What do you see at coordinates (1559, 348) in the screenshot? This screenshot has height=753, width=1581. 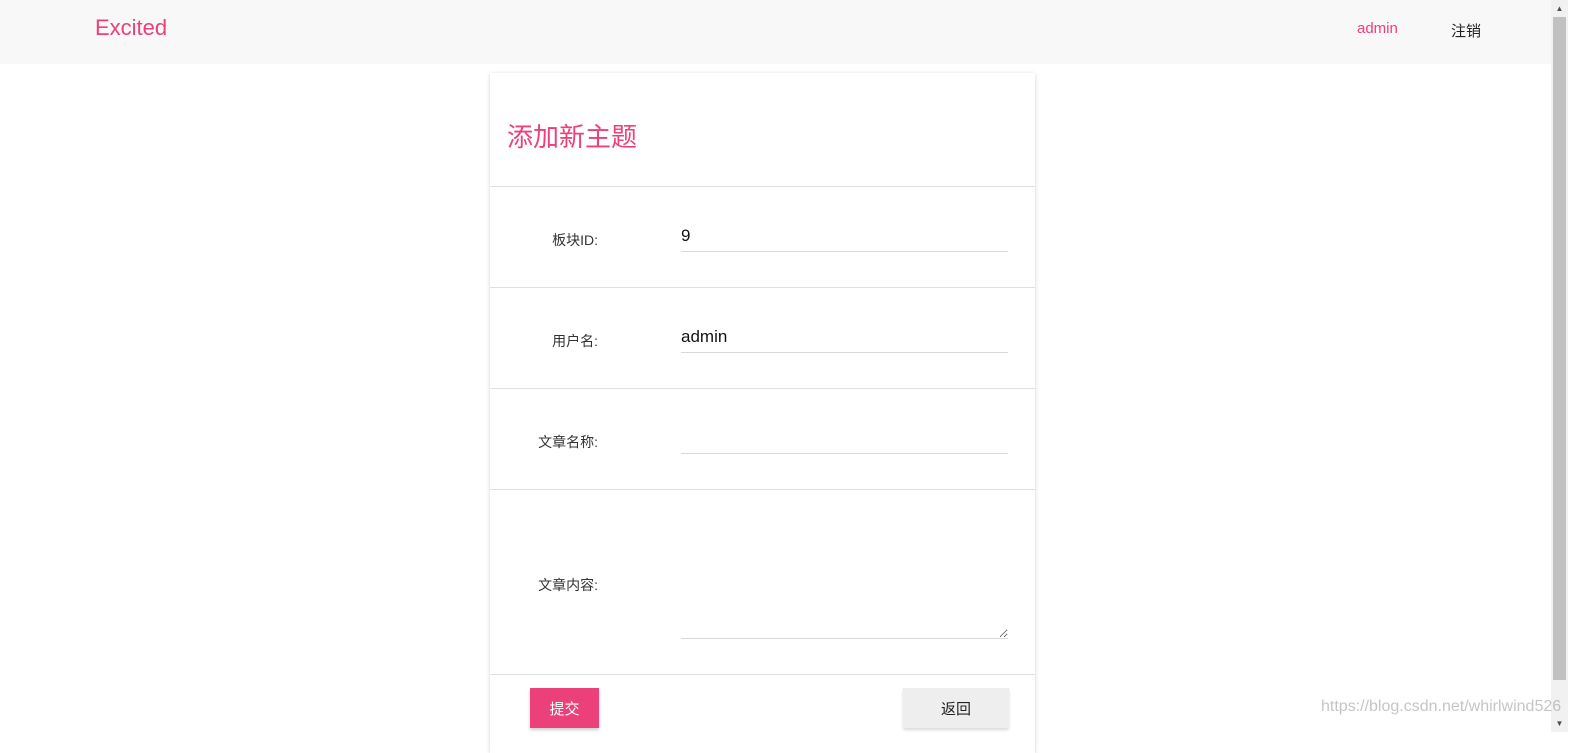 I see `scrollbar-thumb` at bounding box center [1559, 348].